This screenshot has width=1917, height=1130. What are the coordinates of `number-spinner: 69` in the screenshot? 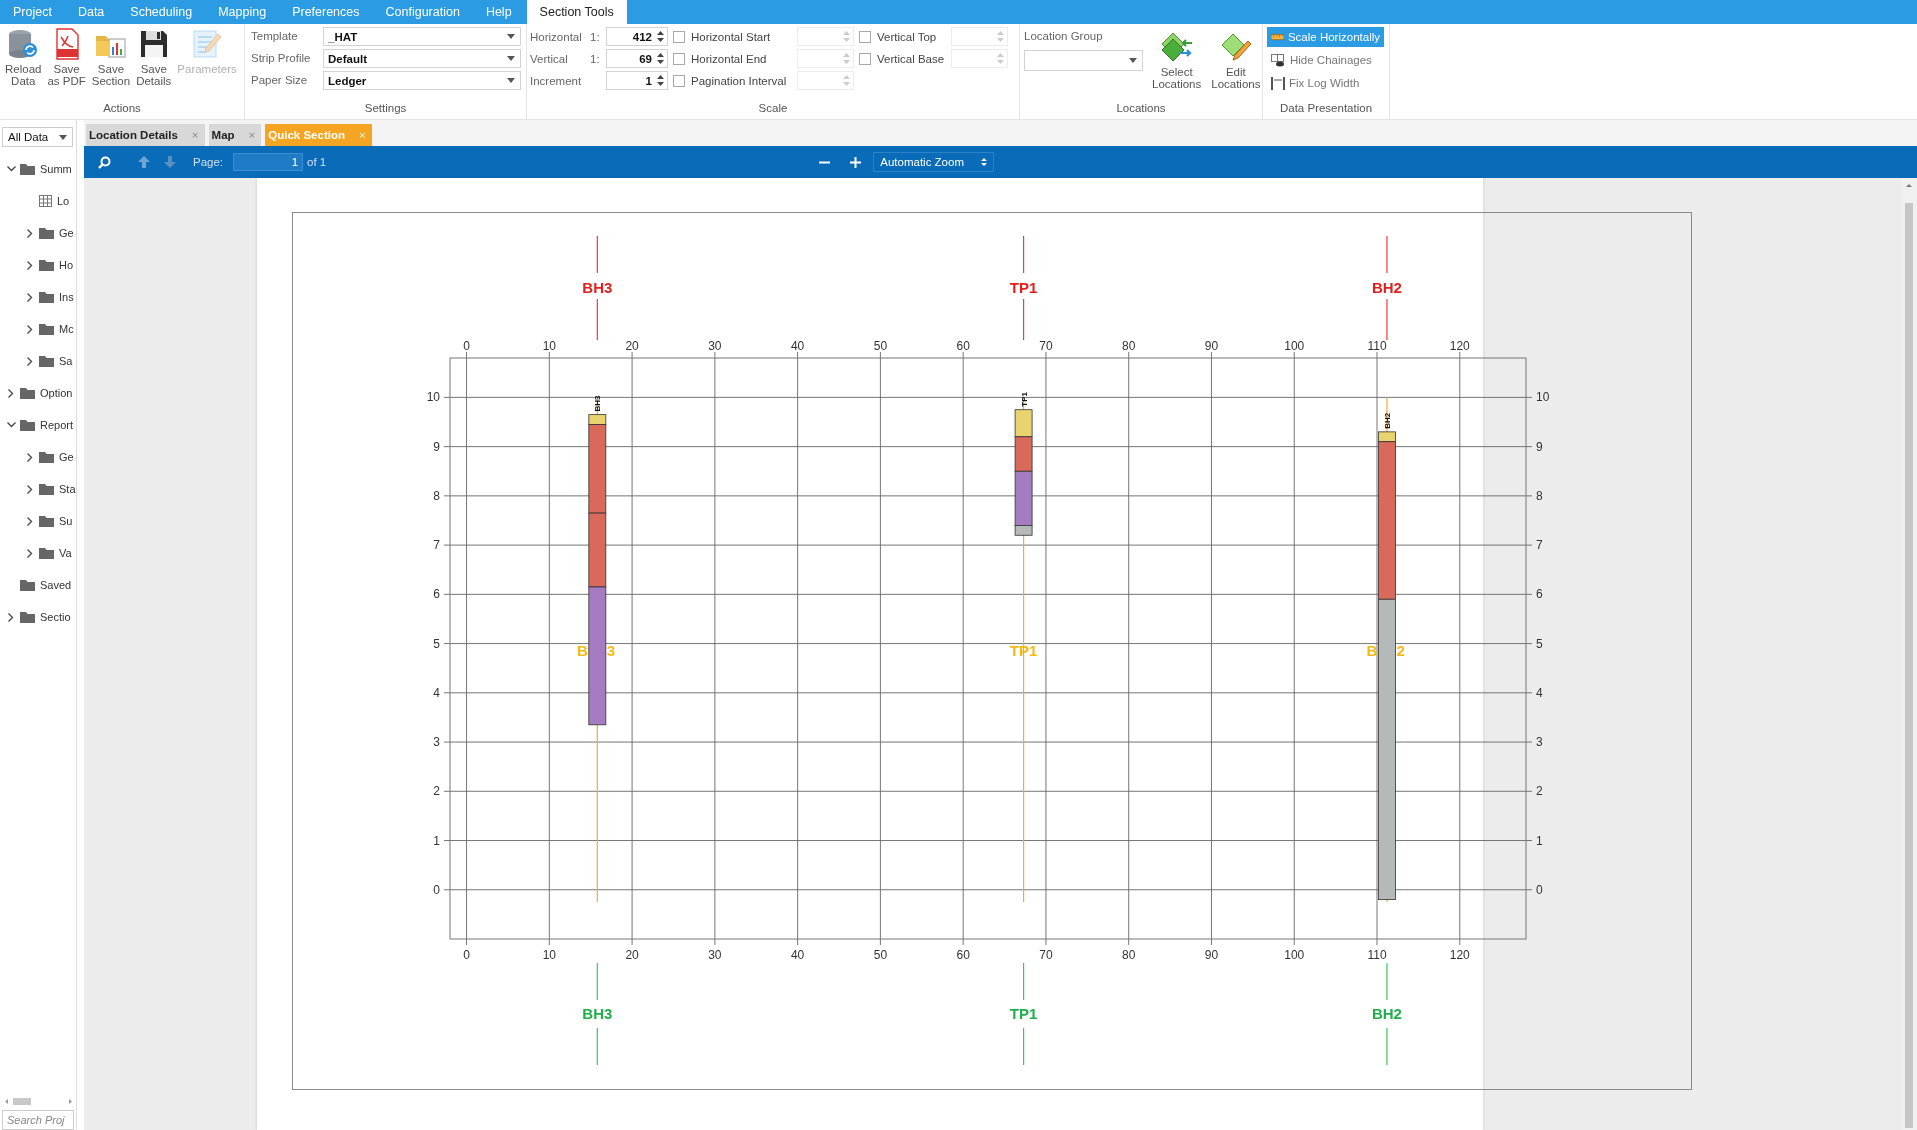 It's located at (637, 58).